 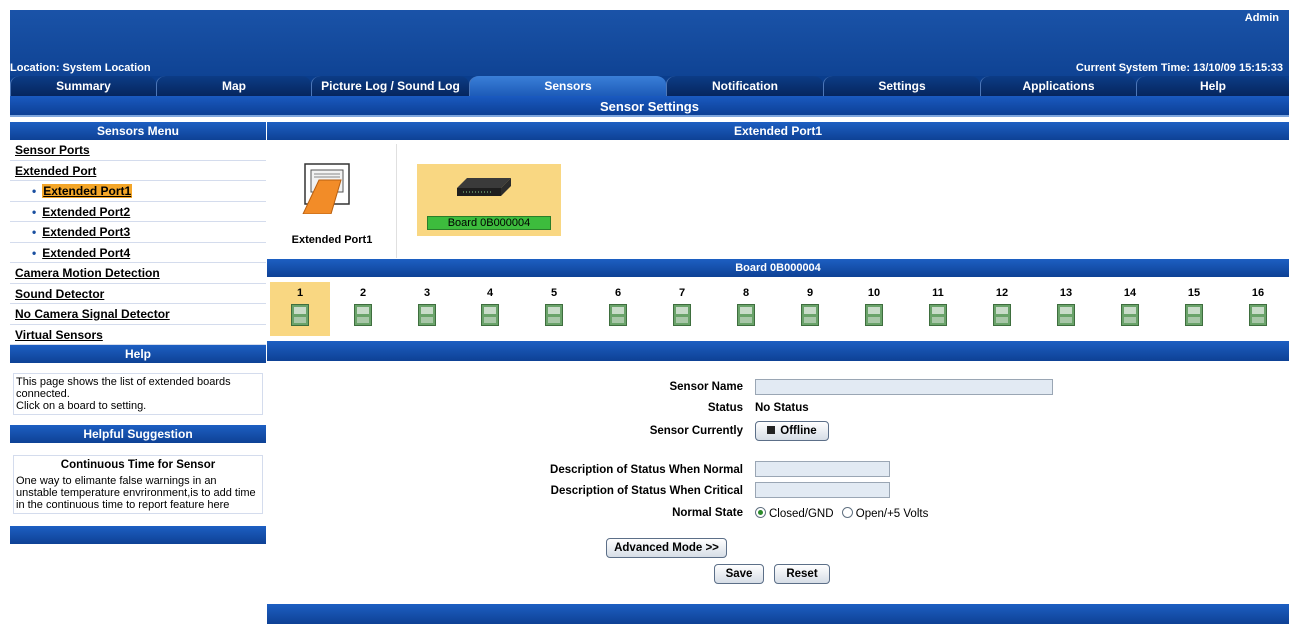 I want to click on slot-16: 16, so click(x=1258, y=309).